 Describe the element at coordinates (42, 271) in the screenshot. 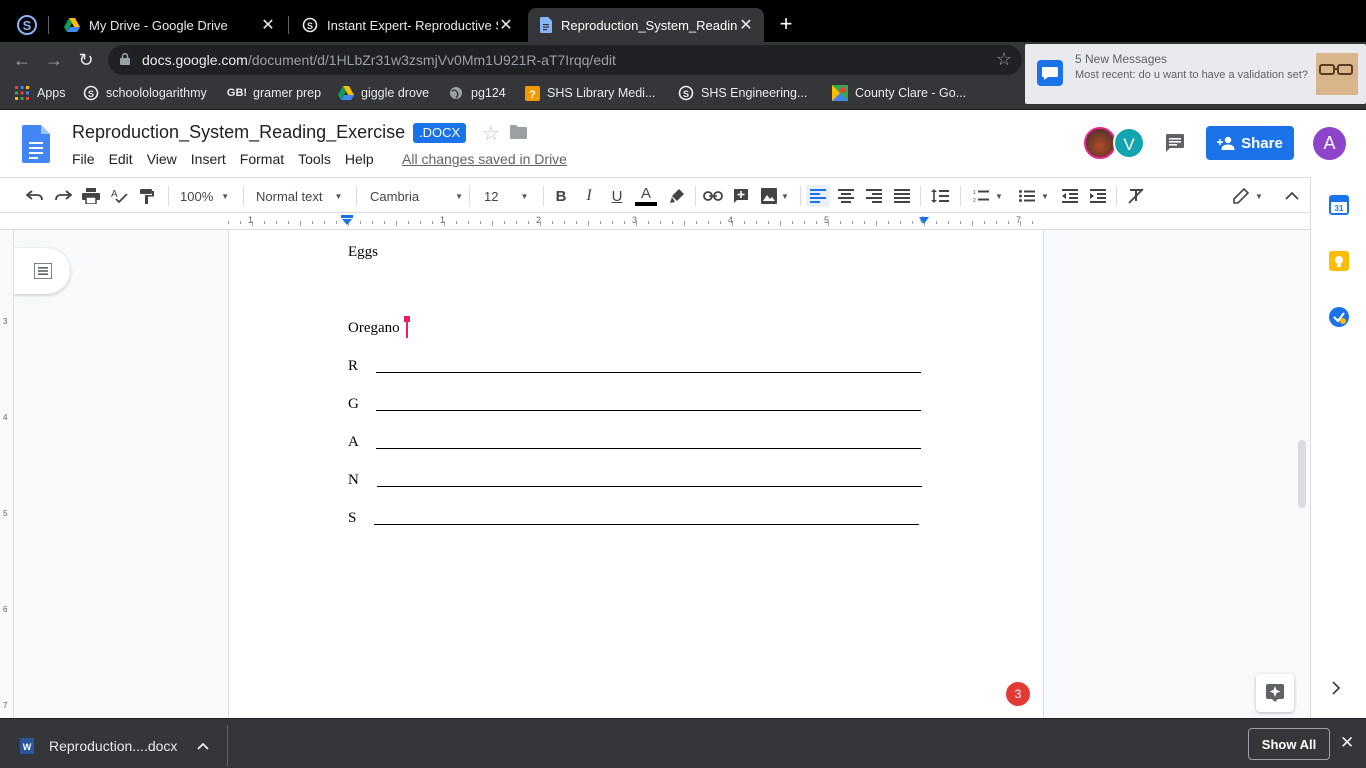

I see `document-outline-button` at that location.